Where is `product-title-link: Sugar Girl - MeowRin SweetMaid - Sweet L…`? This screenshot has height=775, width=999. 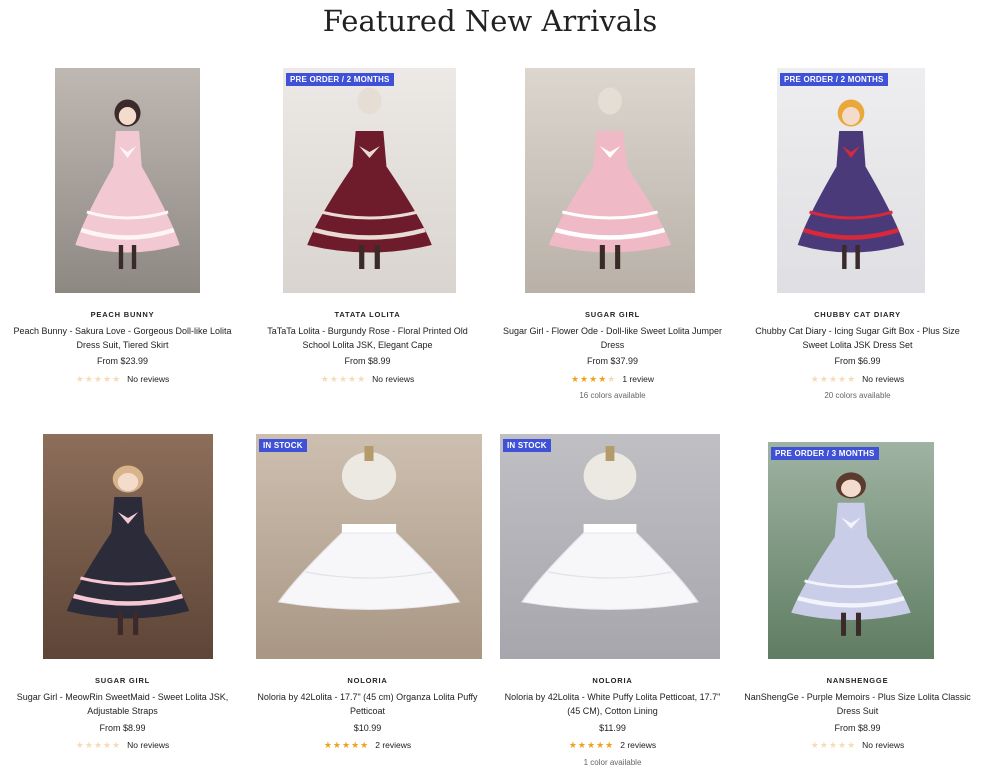
product-title-link: Sugar Girl - MeowRin SweetMaid - Sweet L… is located at coordinates (122, 704).